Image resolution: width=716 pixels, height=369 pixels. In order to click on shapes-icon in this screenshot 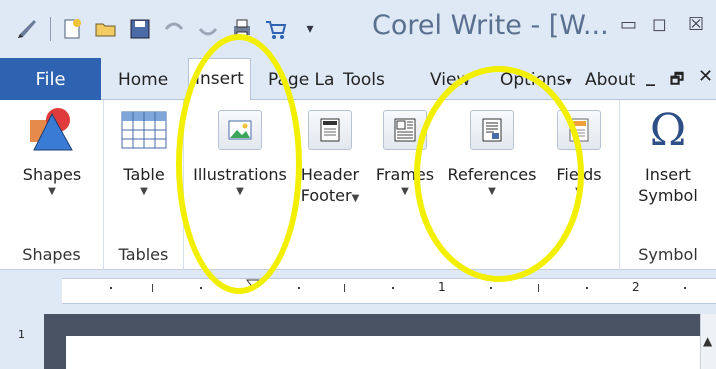, I will do `click(52, 130)`.